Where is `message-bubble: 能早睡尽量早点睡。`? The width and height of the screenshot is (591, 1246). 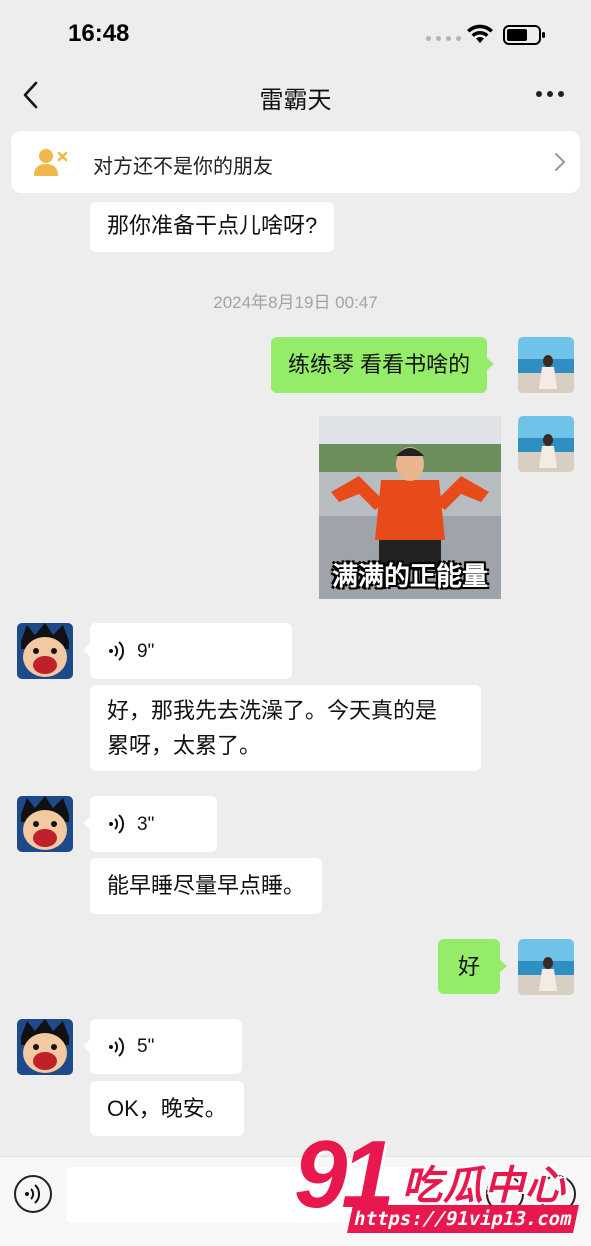
message-bubble: 能早睡尽量早点睡。 is located at coordinates (206, 886).